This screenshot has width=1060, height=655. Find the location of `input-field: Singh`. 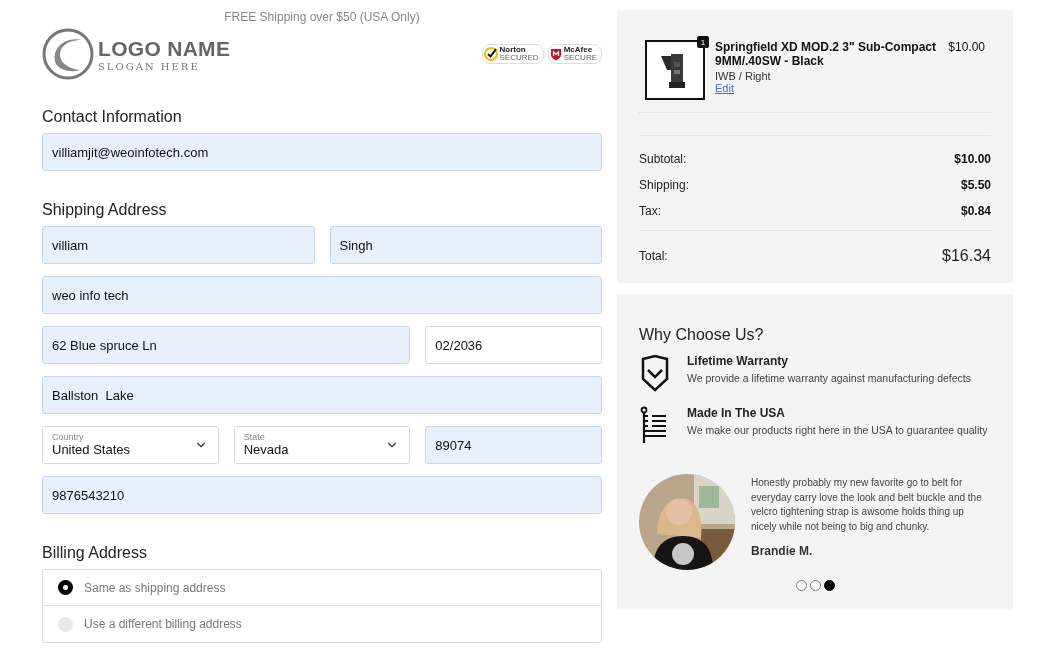

input-field: Singh is located at coordinates (465, 245).